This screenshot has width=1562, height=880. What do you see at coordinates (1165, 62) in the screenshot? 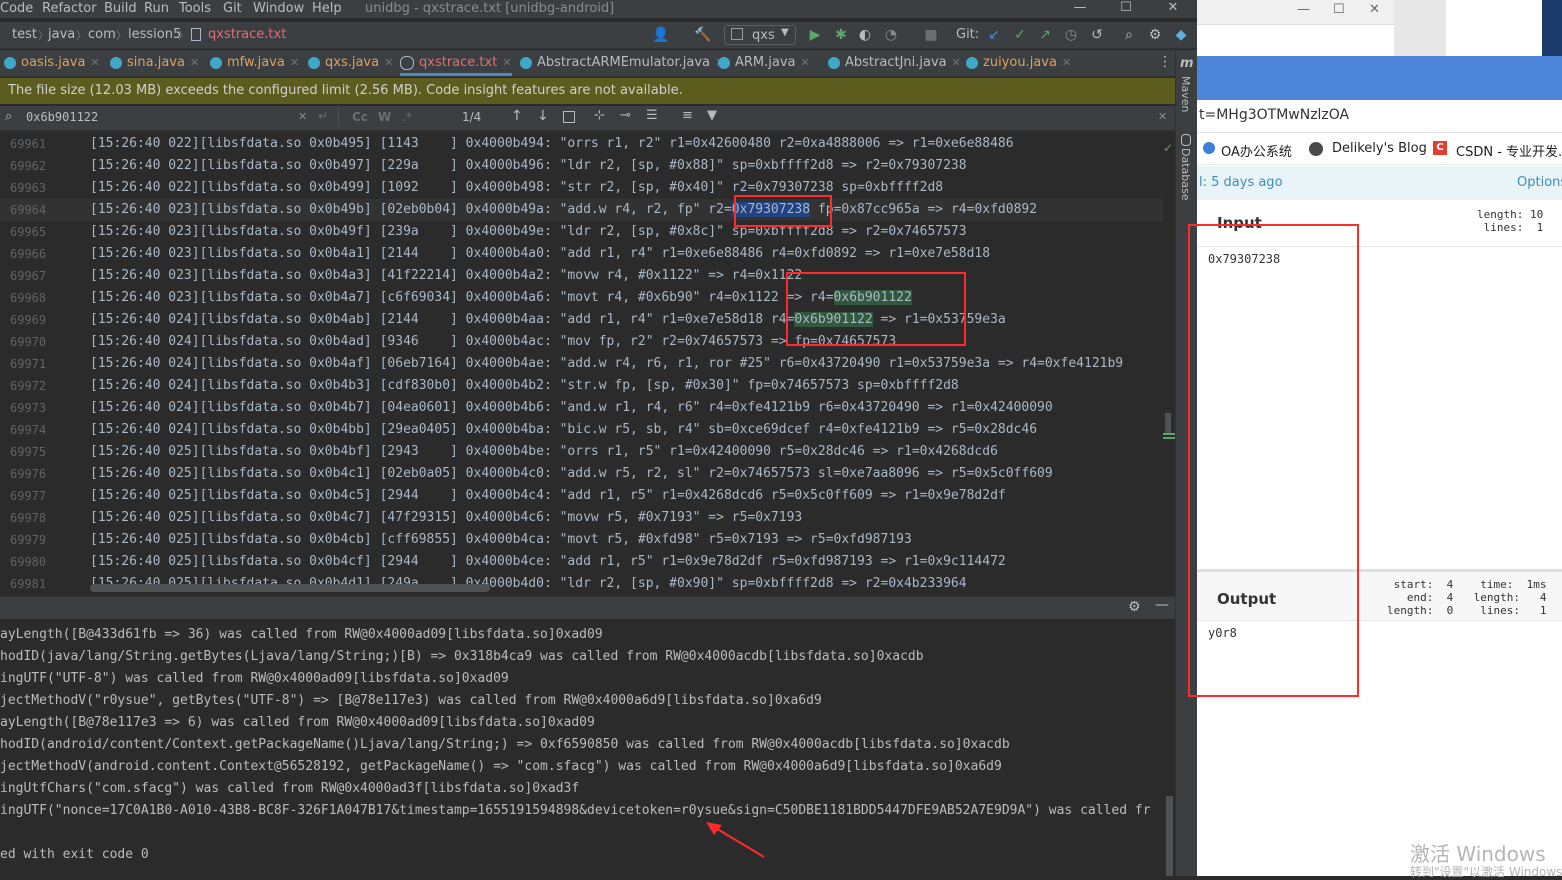
I see `more-tabs-icon: ⋮` at bounding box center [1165, 62].